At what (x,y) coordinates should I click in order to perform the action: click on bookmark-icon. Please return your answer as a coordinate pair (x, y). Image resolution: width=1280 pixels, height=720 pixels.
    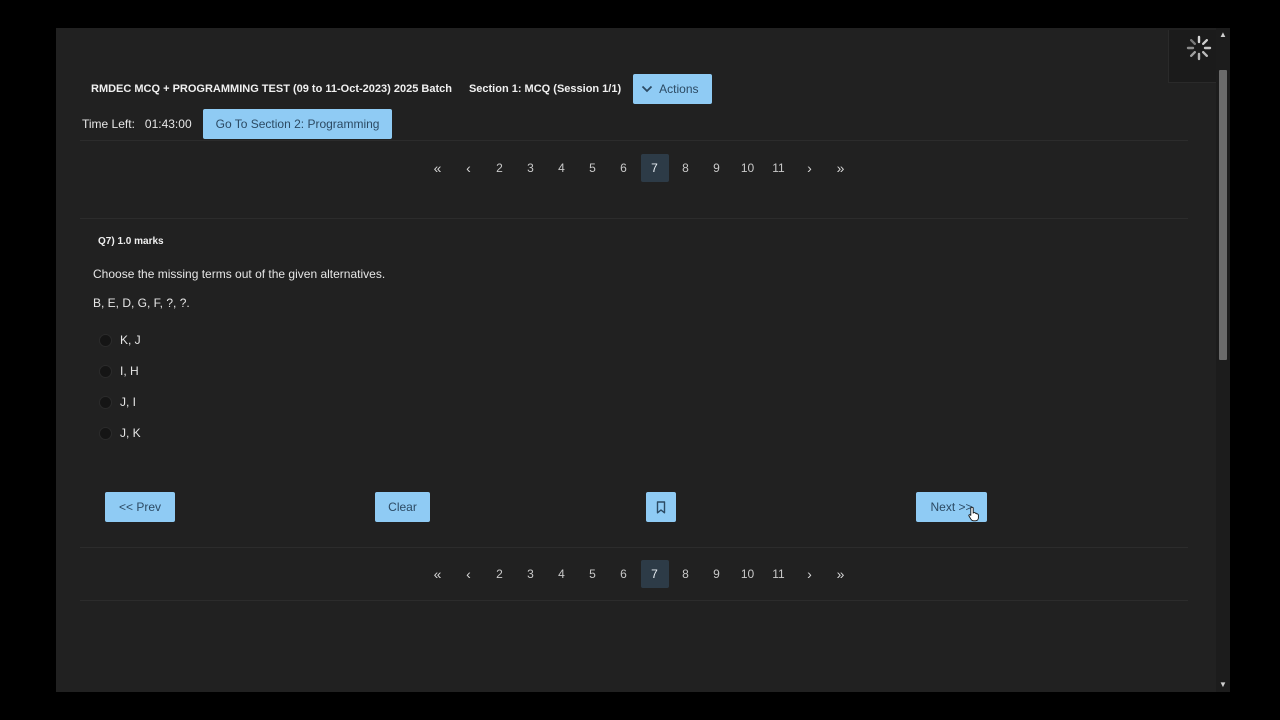
    Looking at the image, I should click on (661, 506).